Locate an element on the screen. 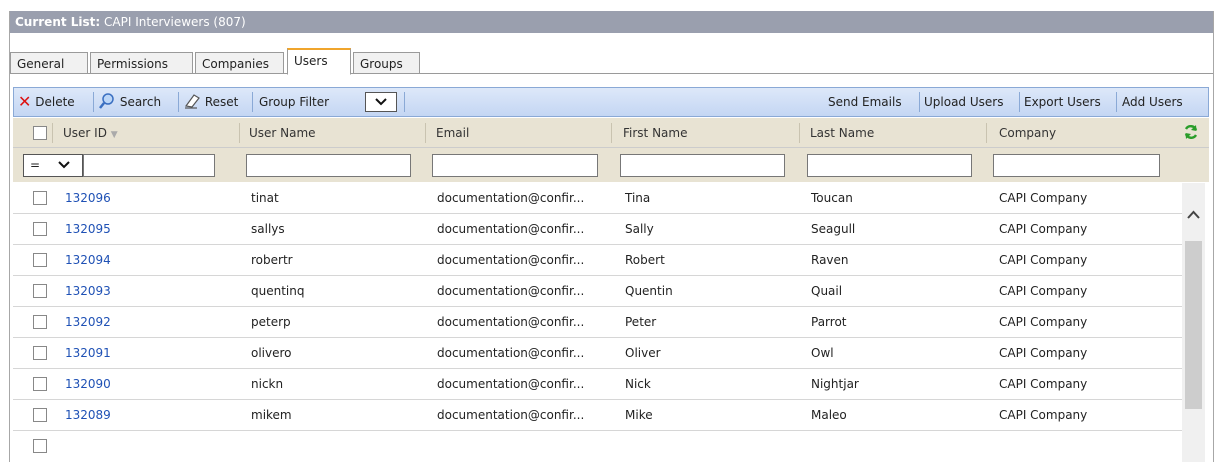 This screenshot has height=462, width=1217. title-bar: Current List: CAPI Interviewers (807) is located at coordinates (611, 22).